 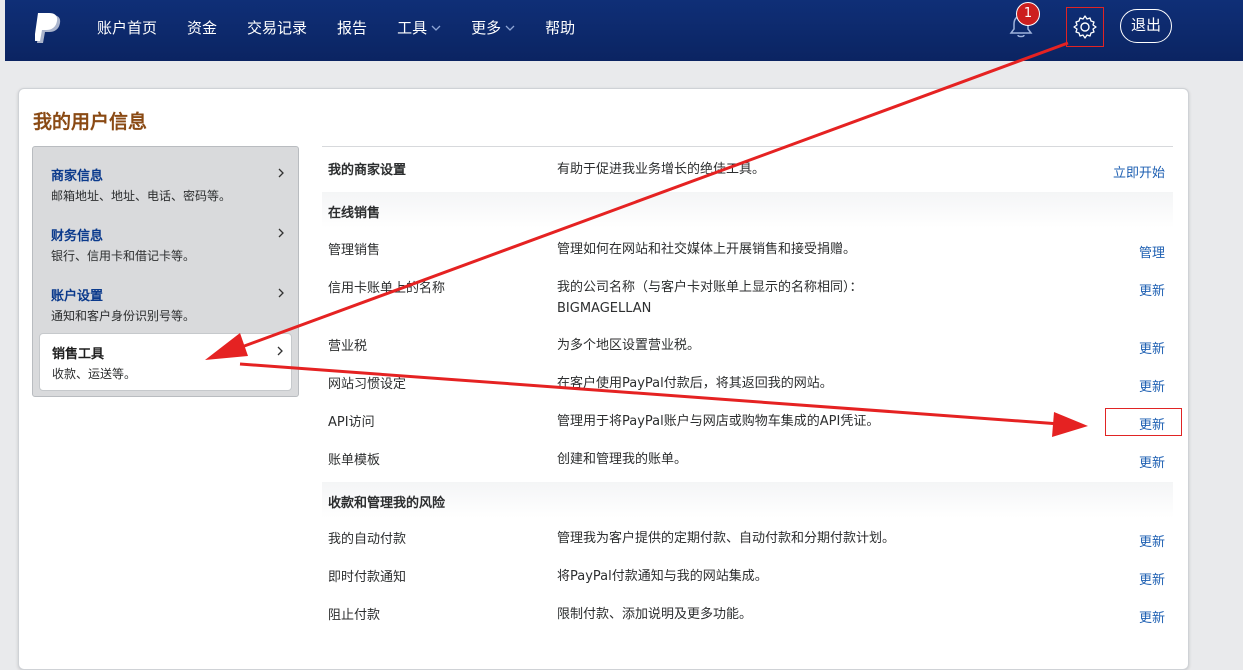 I want to click on notification-badge: 1, so click(x=1028, y=14).